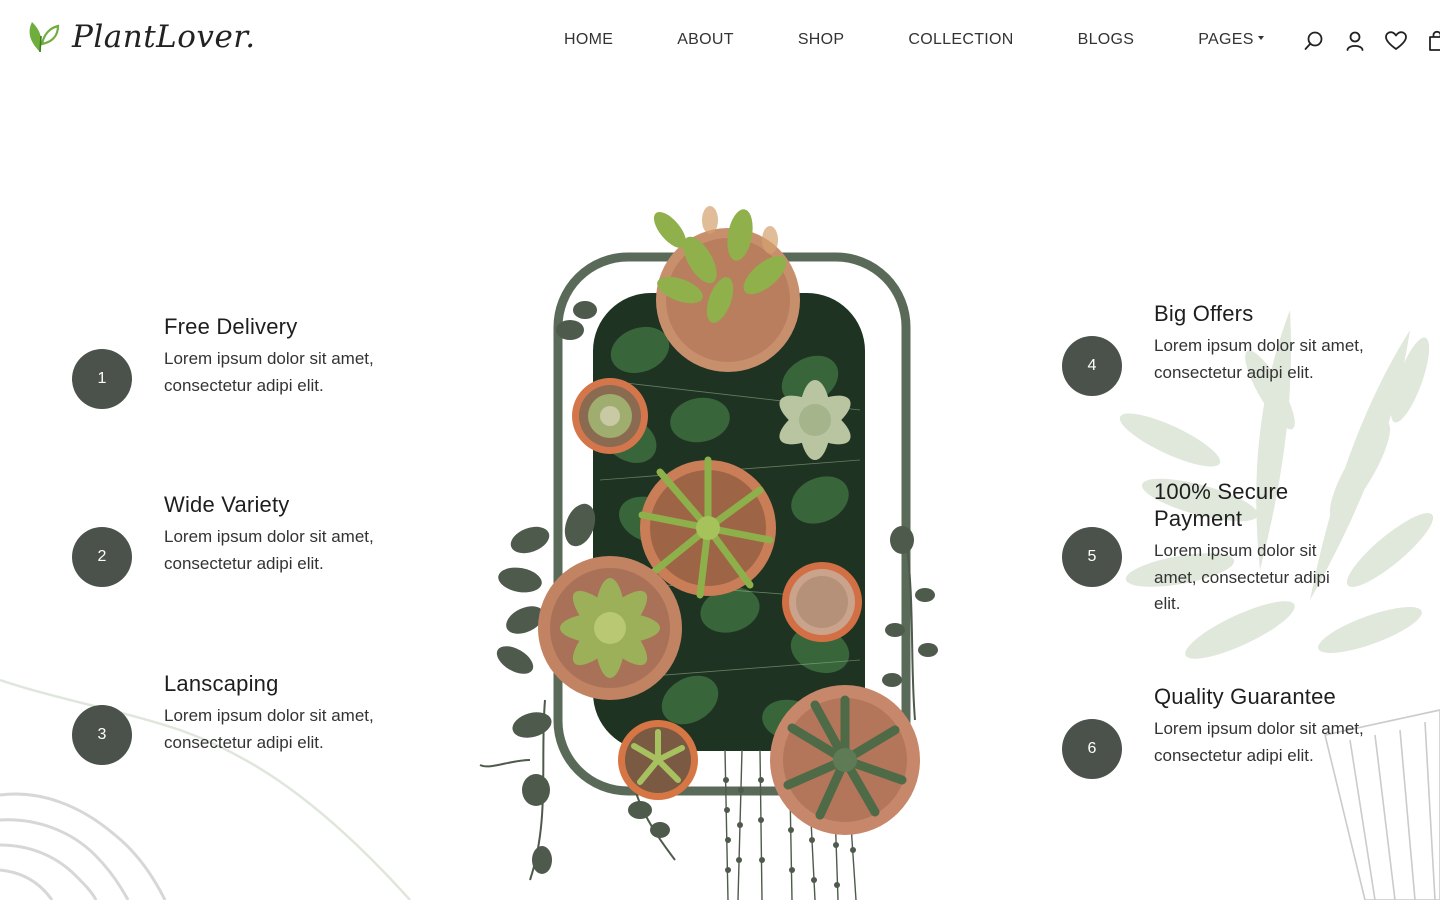  I want to click on feature-title: Free Delivery, so click(231, 326).